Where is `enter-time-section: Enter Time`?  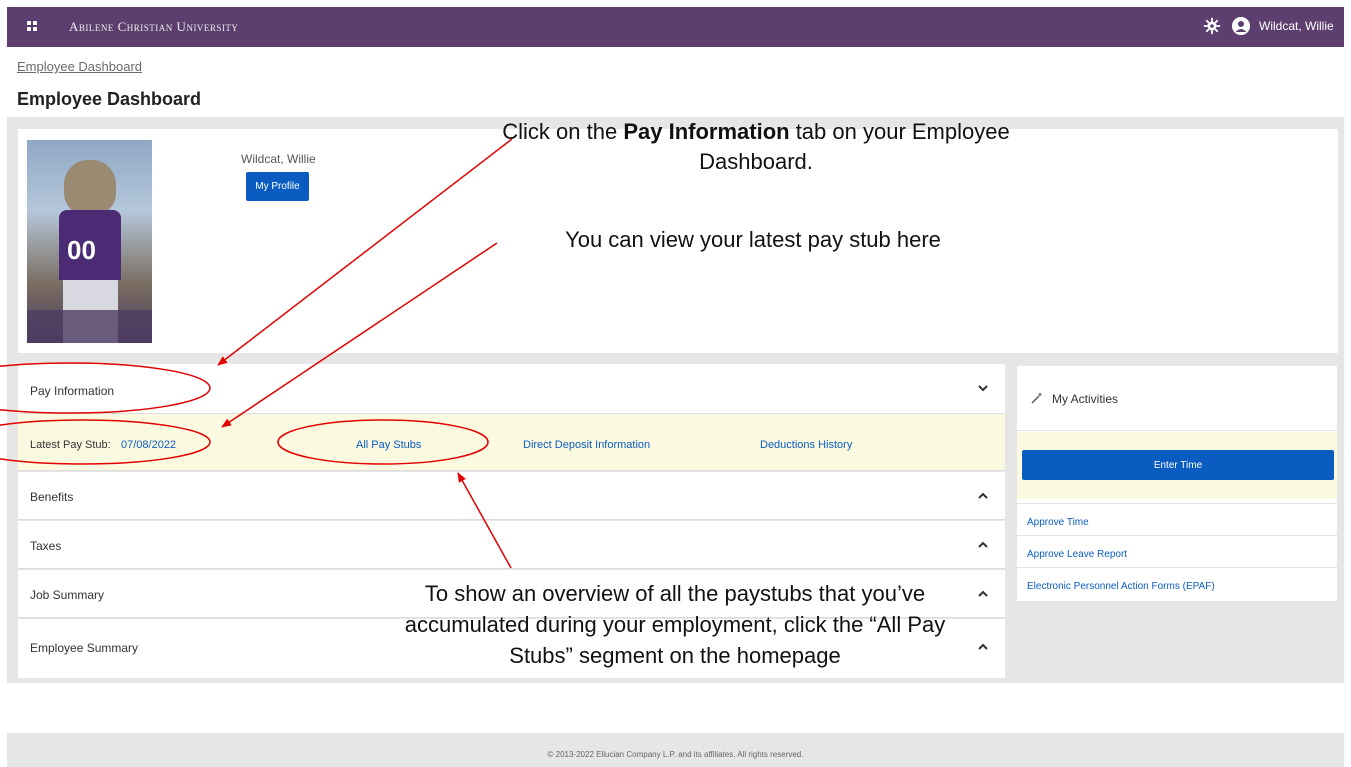
enter-time-section: Enter Time is located at coordinates (1177, 465).